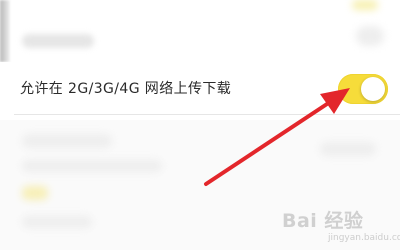 This screenshot has width=400, height=250. I want to click on divider-bottom, so click(207, 114).